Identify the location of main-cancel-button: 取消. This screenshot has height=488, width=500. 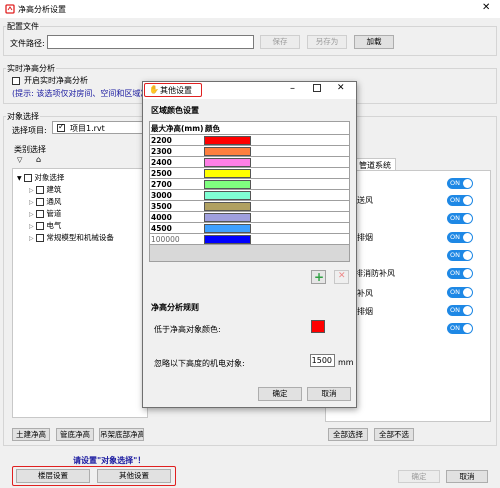
(467, 476).